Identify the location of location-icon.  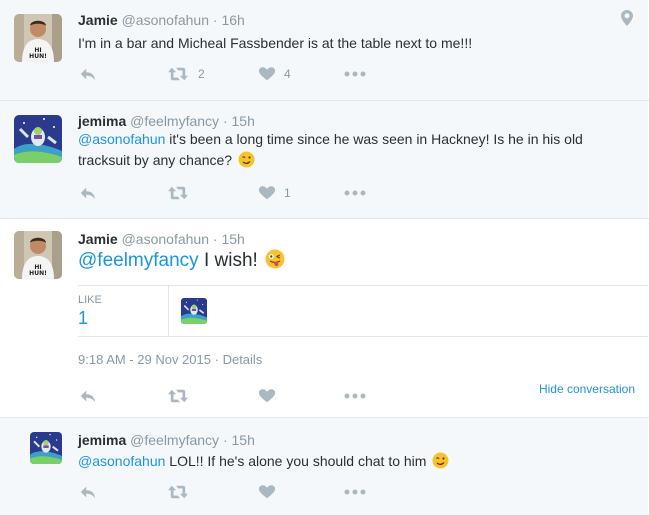
(627, 18).